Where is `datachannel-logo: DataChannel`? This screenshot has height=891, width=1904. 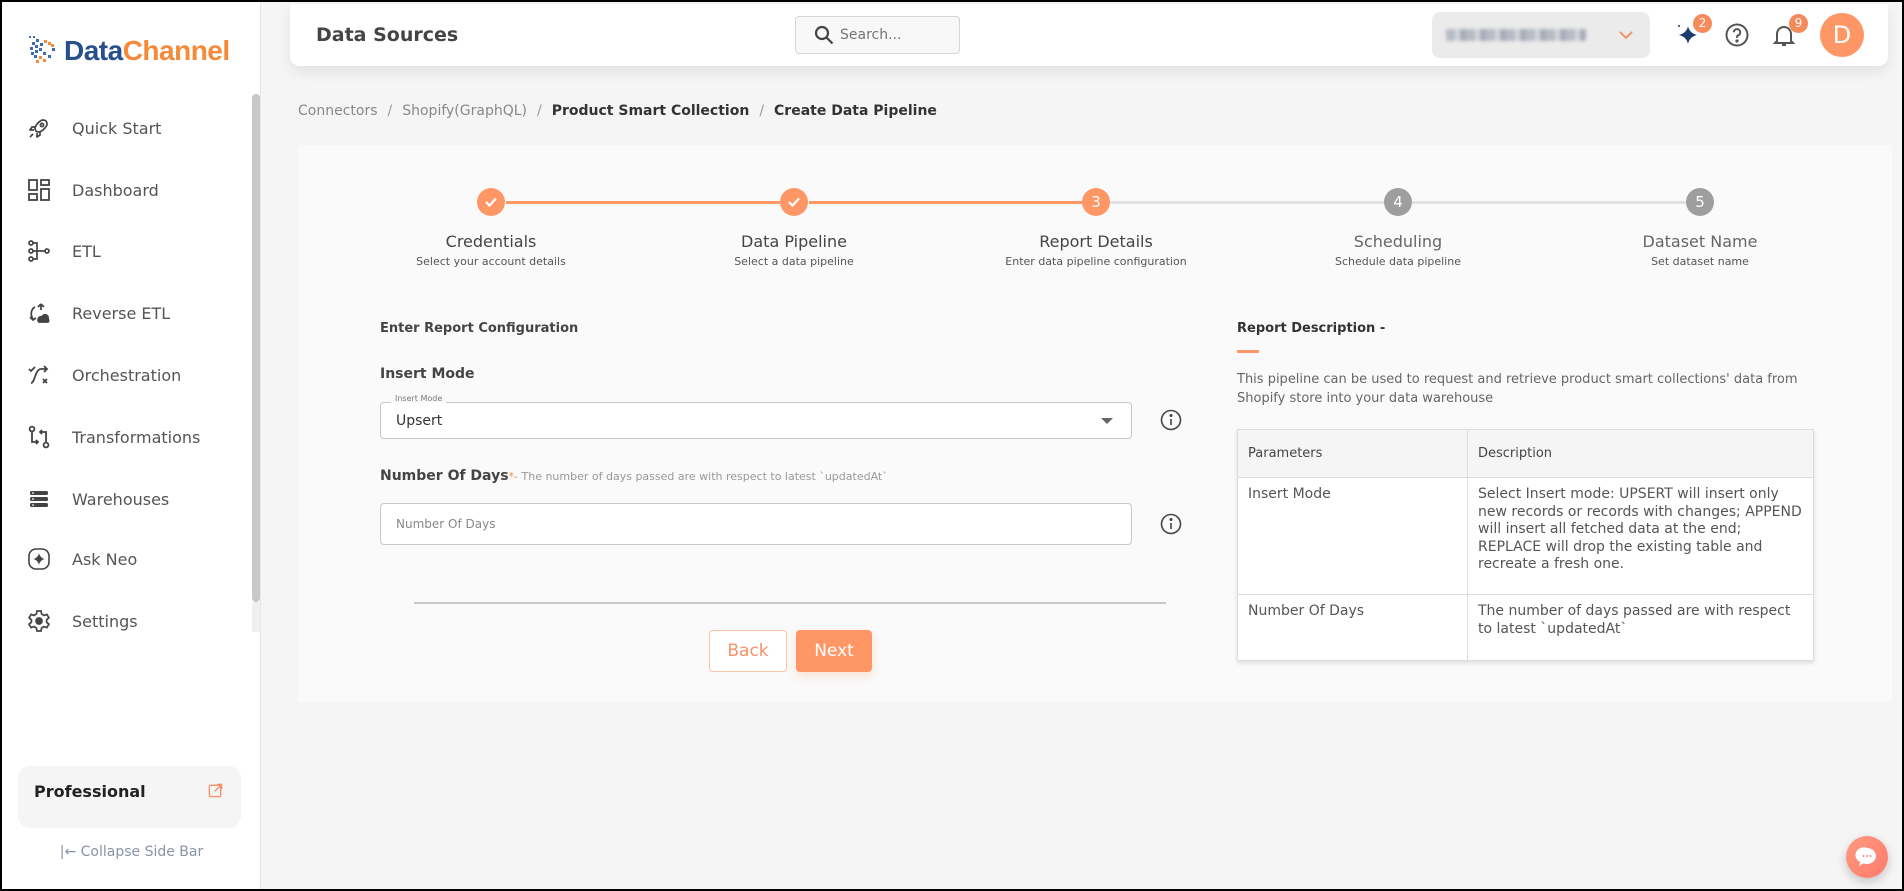 datachannel-logo: DataChannel is located at coordinates (128, 51).